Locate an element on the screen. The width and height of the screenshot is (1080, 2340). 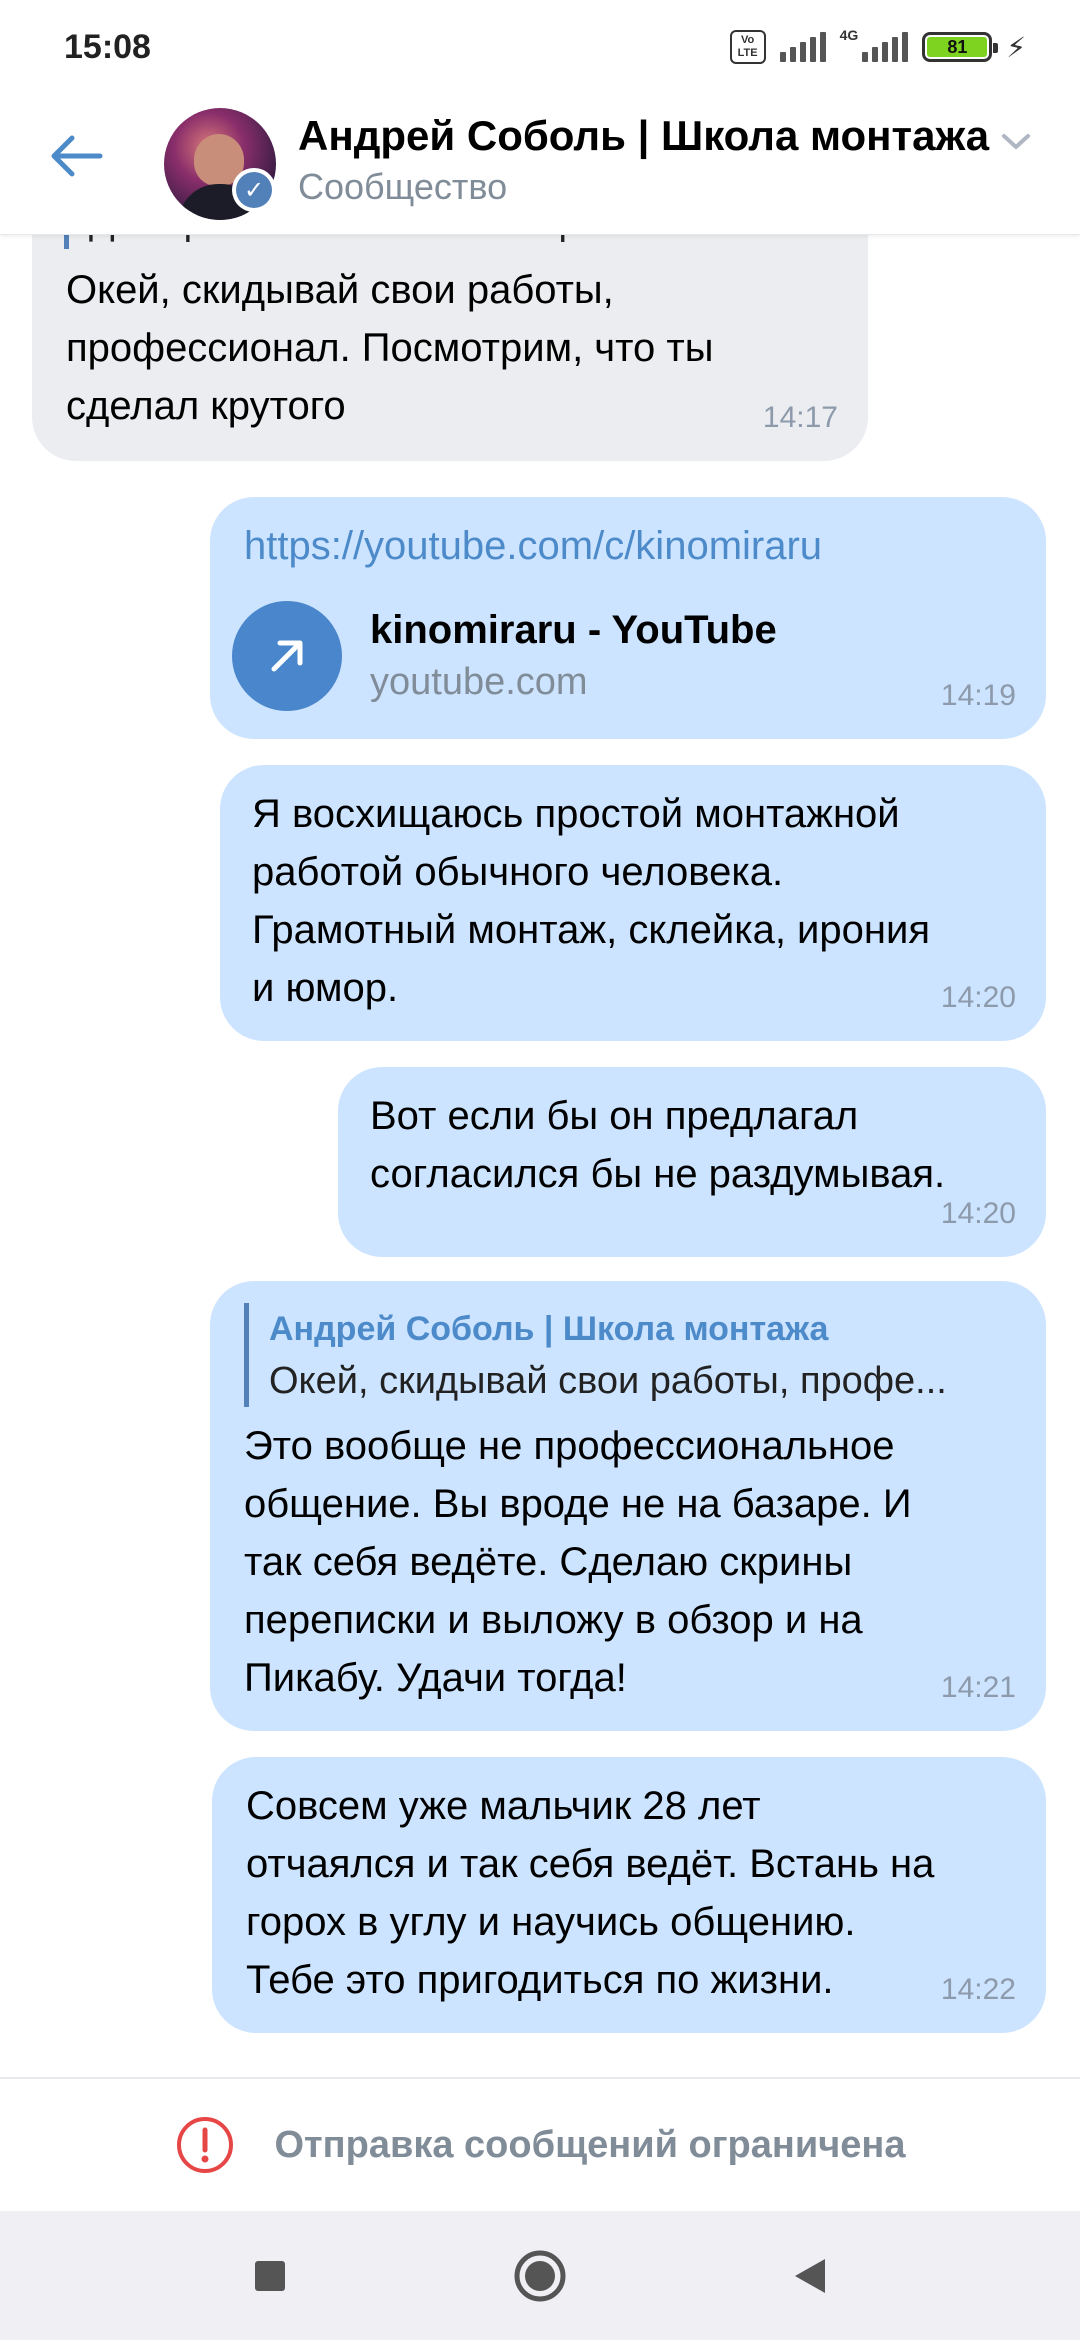
square-icon is located at coordinates (270, 2275).